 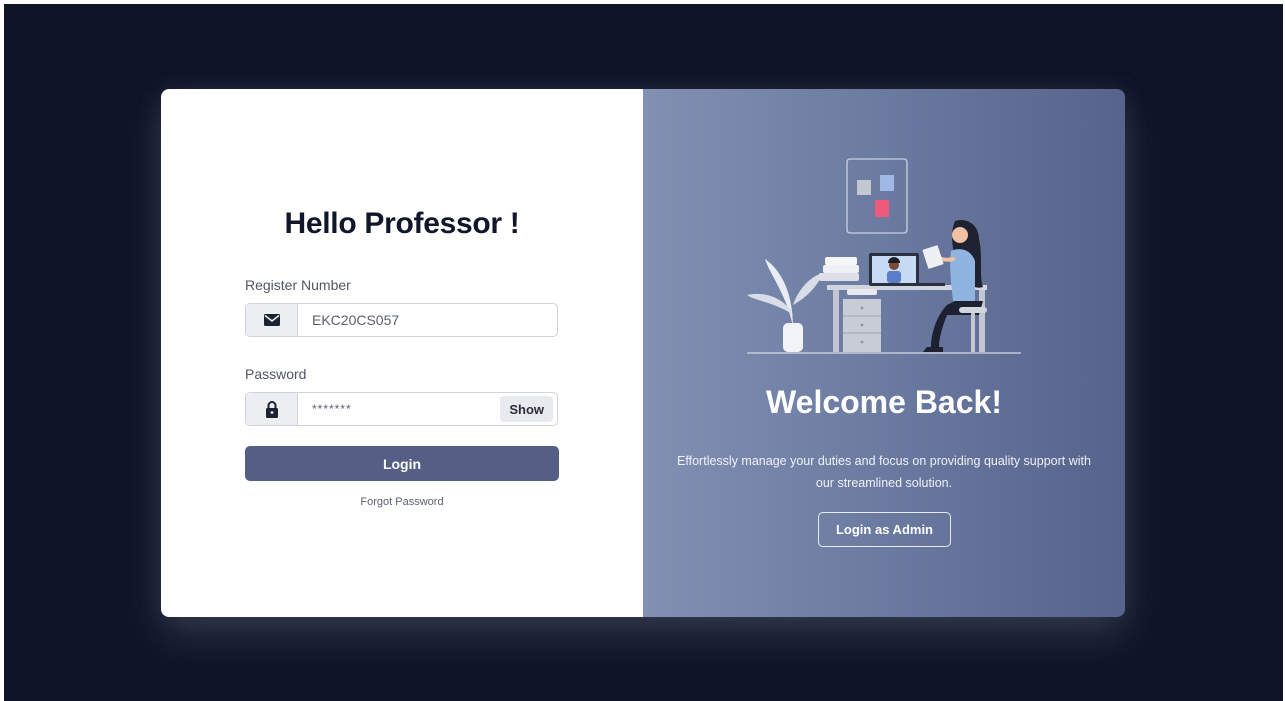 What do you see at coordinates (298, 285) in the screenshot?
I see `register-number-label: Register Number` at bounding box center [298, 285].